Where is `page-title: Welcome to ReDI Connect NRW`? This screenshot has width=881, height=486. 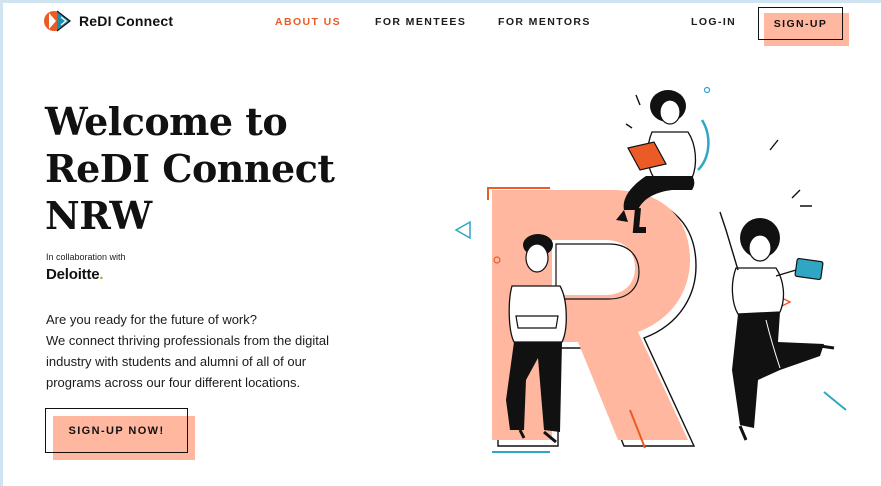
page-title: Welcome to ReDI Connect NRW is located at coordinates (225, 168).